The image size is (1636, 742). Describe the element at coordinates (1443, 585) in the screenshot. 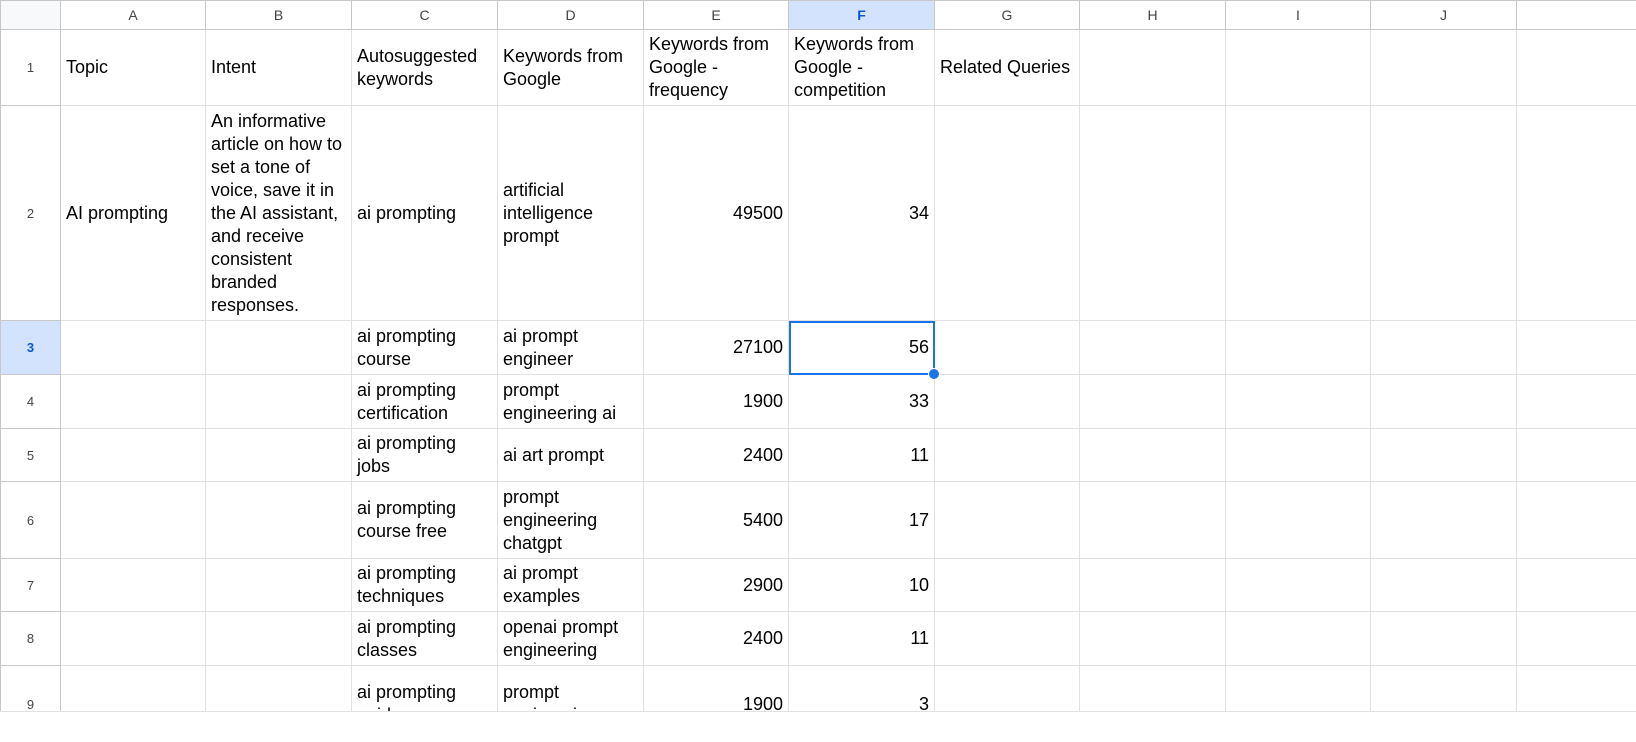

I see `cell-j7` at that location.